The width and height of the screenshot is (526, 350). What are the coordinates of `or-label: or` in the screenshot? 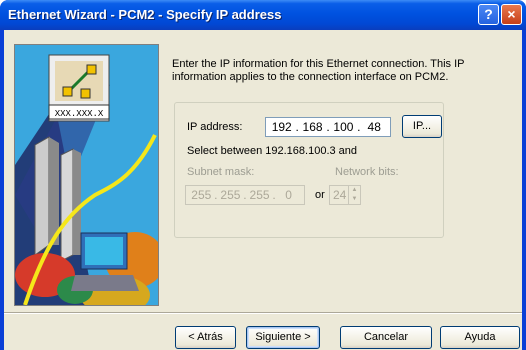 It's located at (320, 195).